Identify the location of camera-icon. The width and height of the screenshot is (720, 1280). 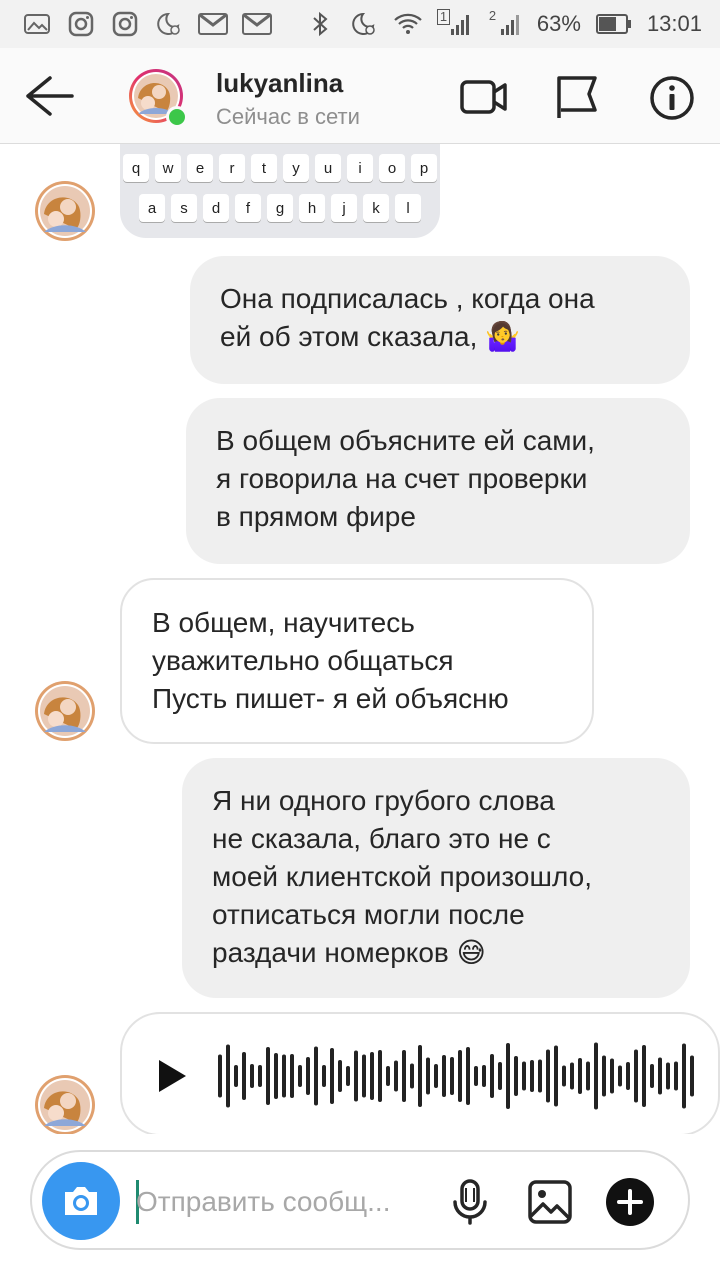
(81, 1201).